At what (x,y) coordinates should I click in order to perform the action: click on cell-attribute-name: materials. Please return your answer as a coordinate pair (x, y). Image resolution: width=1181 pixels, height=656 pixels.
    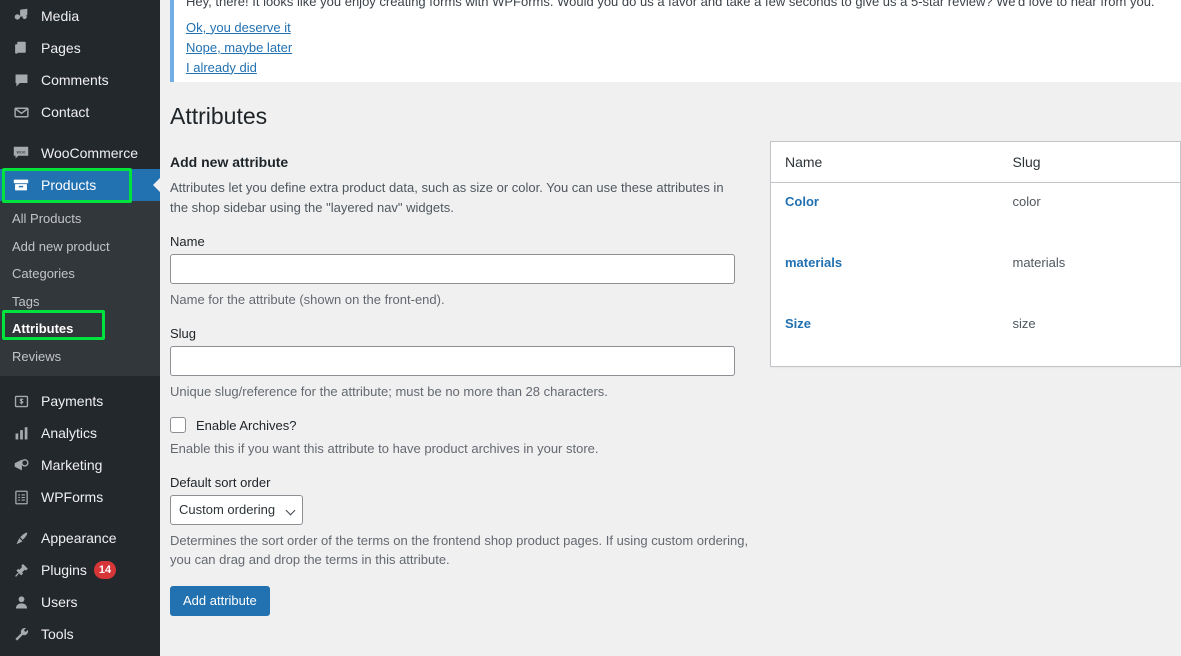
    Looking at the image, I should click on (885, 274).